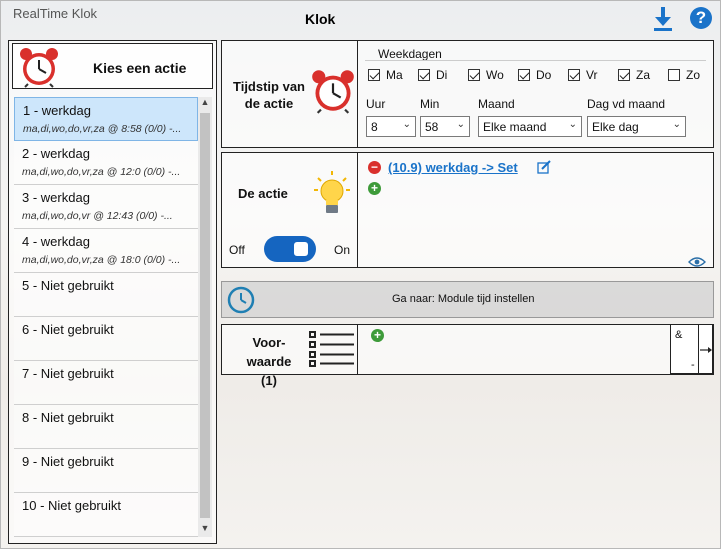 This screenshot has height=549, width=721. Describe the element at coordinates (394, 75) in the screenshot. I see `day-label: Ma` at that location.